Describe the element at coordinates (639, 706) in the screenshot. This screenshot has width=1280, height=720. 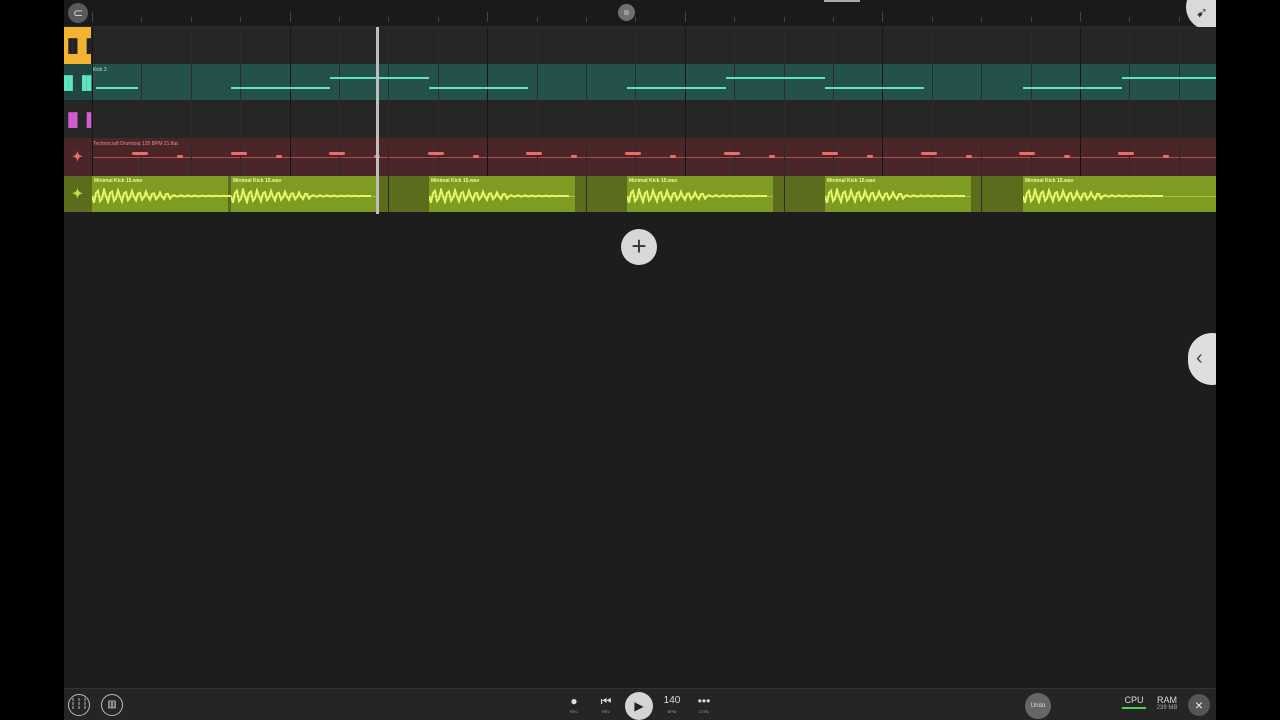
I see `play-button: ▶` at that location.